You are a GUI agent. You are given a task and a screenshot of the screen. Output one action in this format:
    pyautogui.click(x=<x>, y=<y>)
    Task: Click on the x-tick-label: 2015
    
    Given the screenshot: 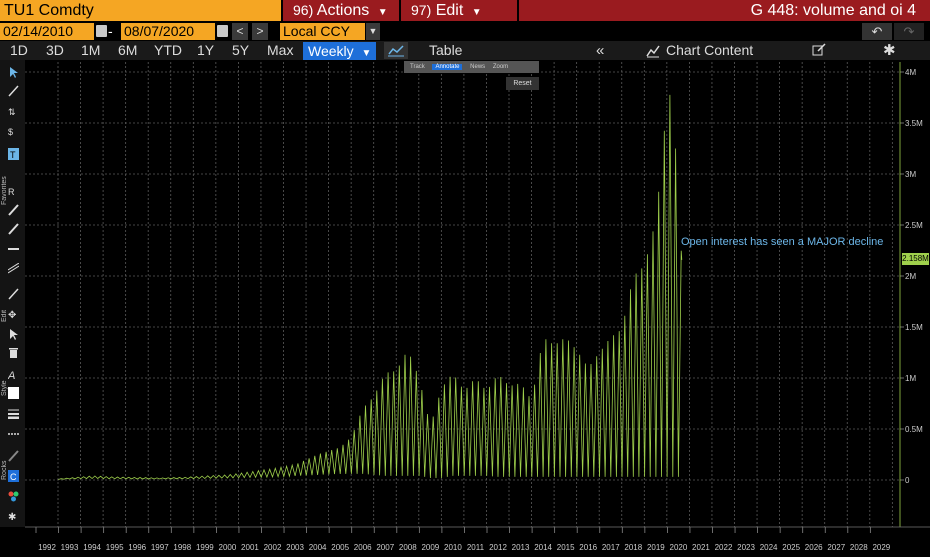 What is the action you would take?
    pyautogui.click(x=566, y=547)
    